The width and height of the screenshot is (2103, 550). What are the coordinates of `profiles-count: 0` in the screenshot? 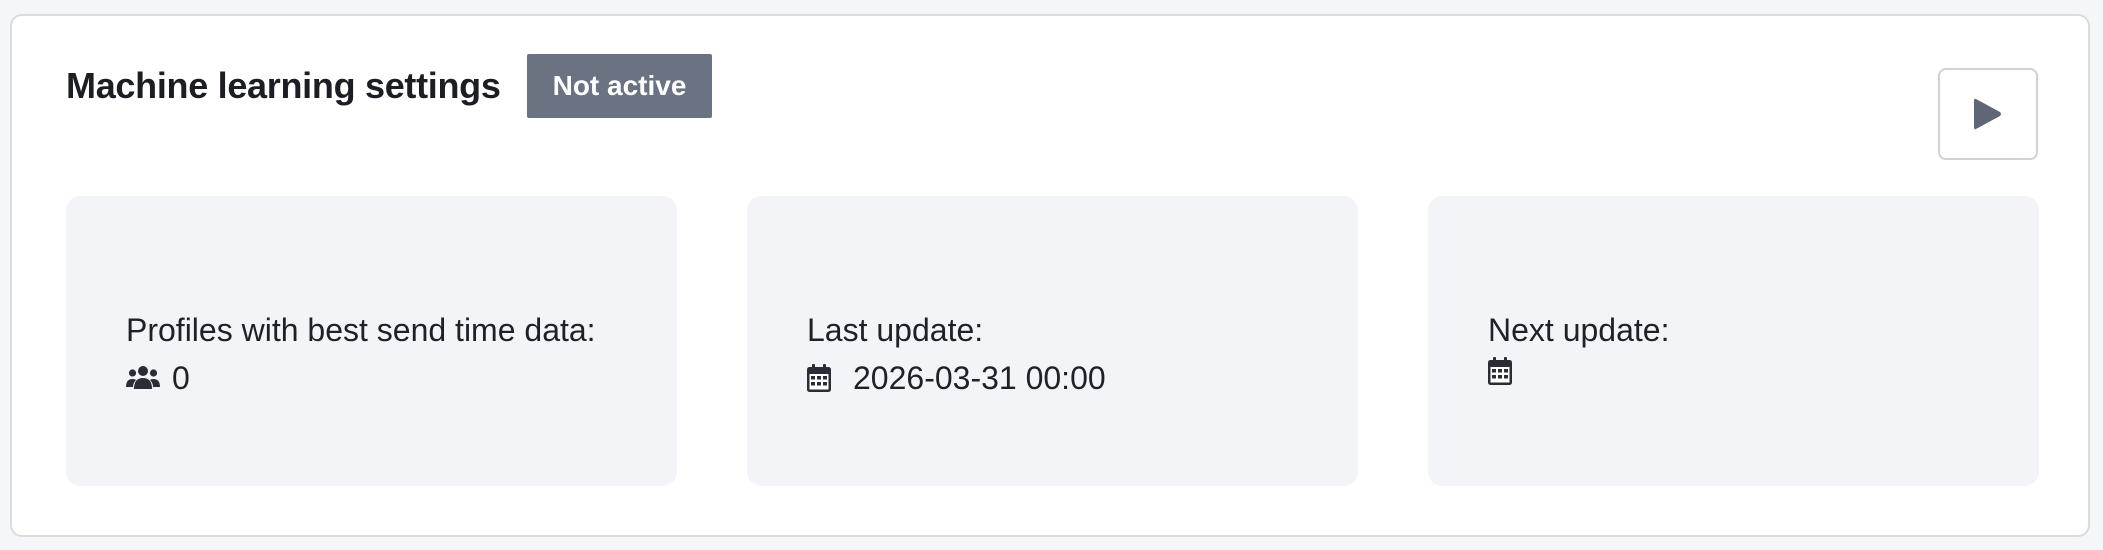 It's located at (181, 378).